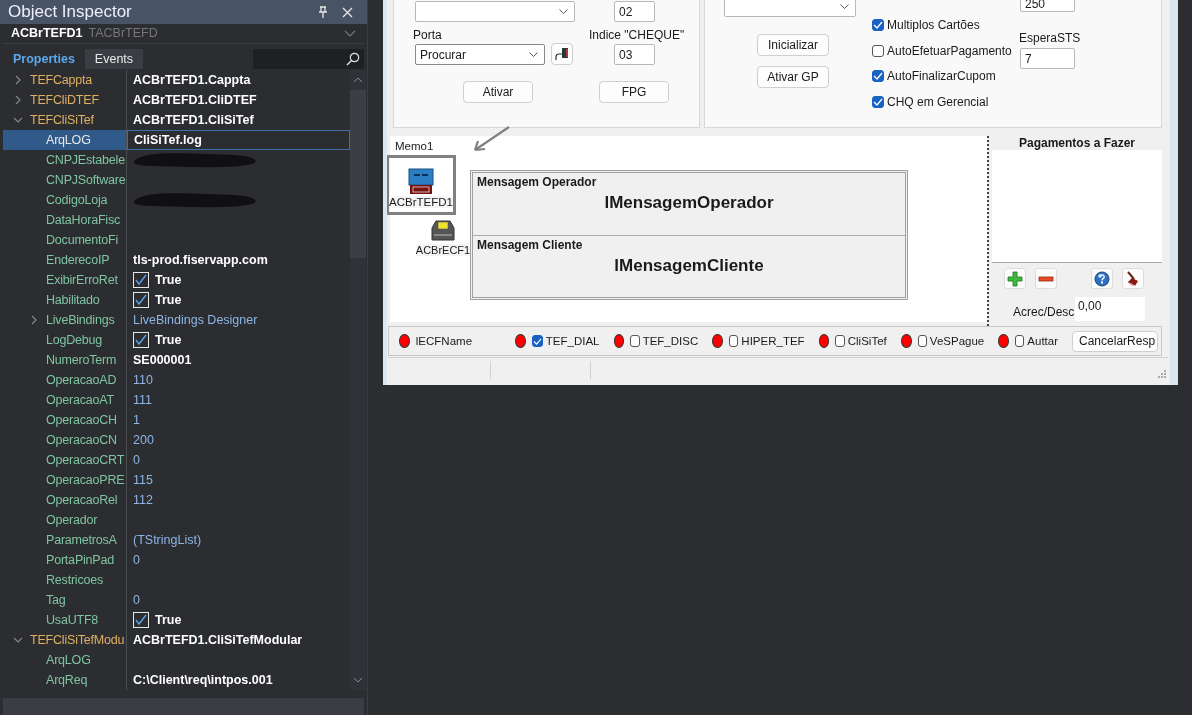 The image size is (1192, 715). Describe the element at coordinates (562, 54) in the screenshot. I see `port-search-button` at that location.